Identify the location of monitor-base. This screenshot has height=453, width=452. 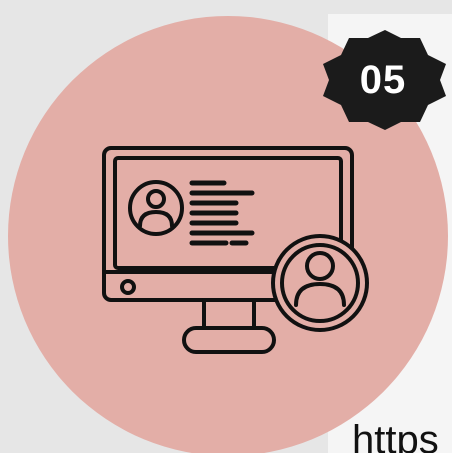
(229, 340).